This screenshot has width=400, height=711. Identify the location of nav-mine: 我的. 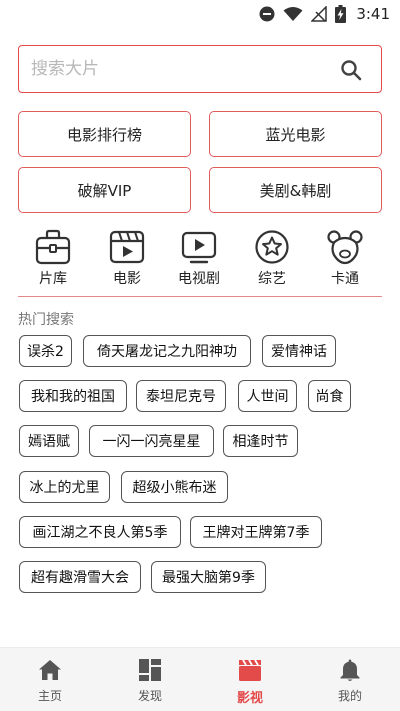
(350, 683).